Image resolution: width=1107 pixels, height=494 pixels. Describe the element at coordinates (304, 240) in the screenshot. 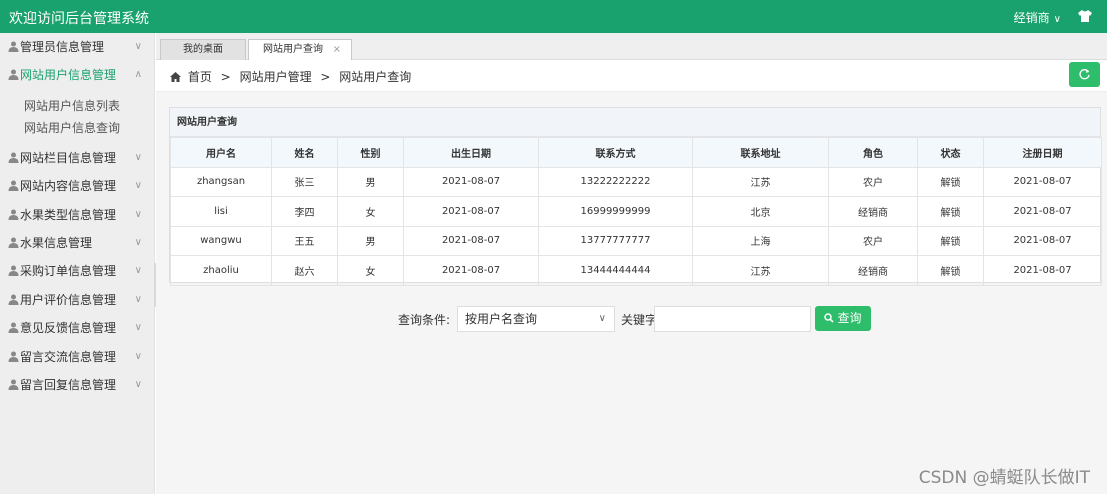

I see `table-cell: 王五` at that location.